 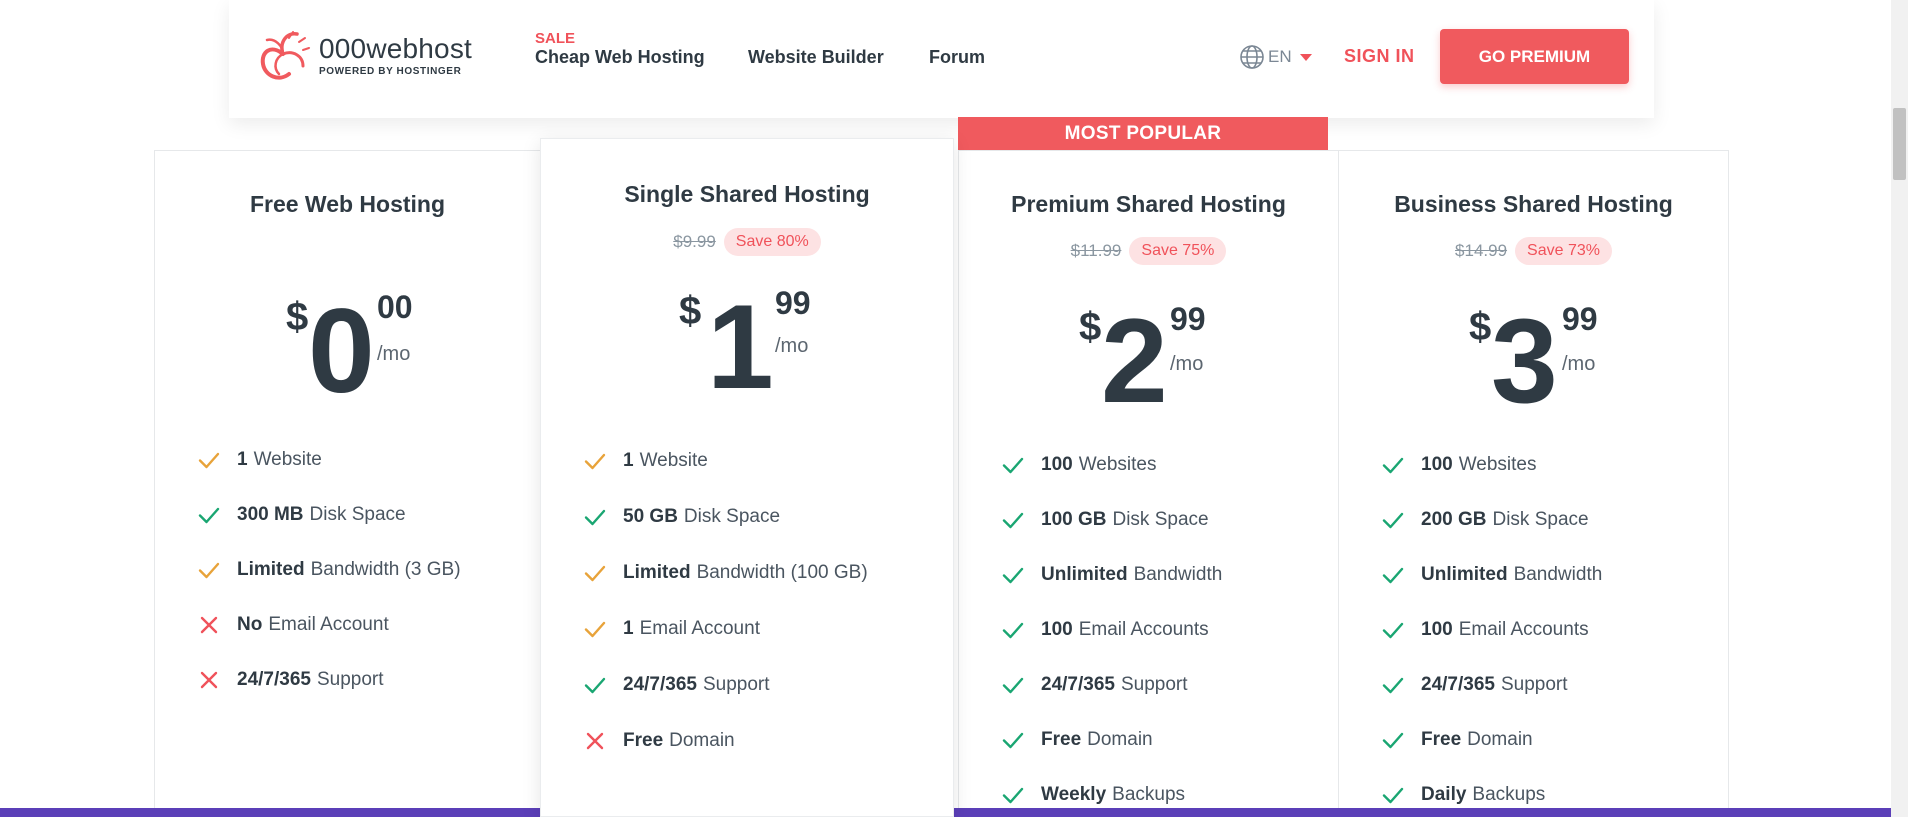 What do you see at coordinates (1899, 144) in the screenshot?
I see `scrollbar-thumb` at bounding box center [1899, 144].